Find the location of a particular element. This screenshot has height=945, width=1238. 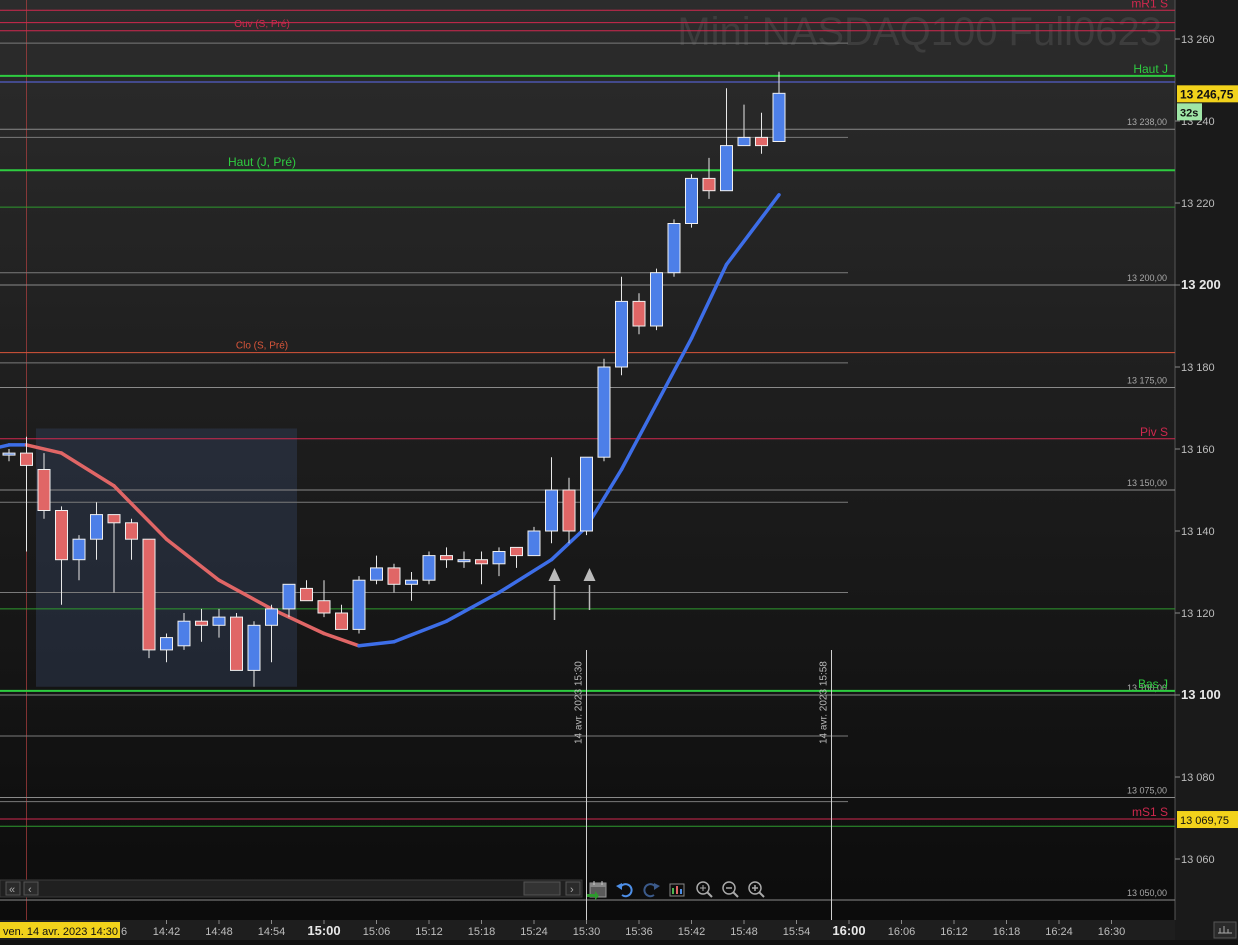

scroll-track is located at coordinates (291, 888).